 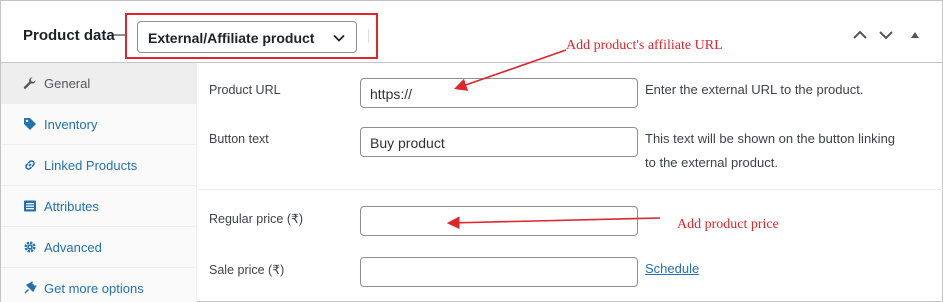 I want to click on plugin-icon, so click(x=30, y=287).